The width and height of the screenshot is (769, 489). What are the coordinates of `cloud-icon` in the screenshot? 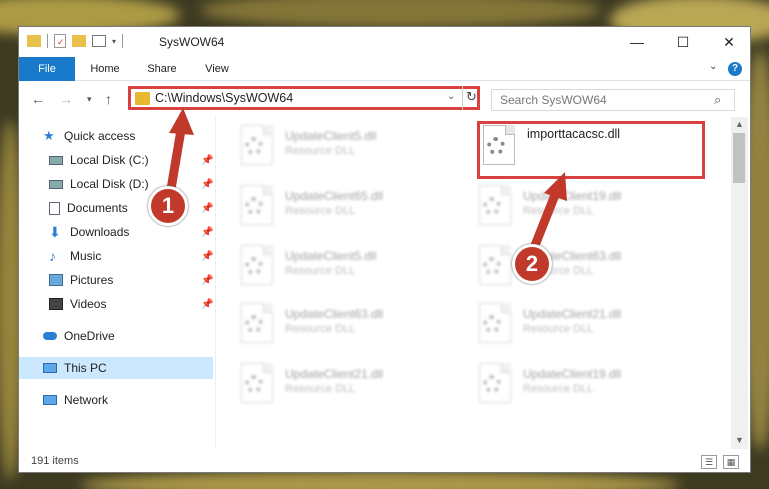 It's located at (50, 336).